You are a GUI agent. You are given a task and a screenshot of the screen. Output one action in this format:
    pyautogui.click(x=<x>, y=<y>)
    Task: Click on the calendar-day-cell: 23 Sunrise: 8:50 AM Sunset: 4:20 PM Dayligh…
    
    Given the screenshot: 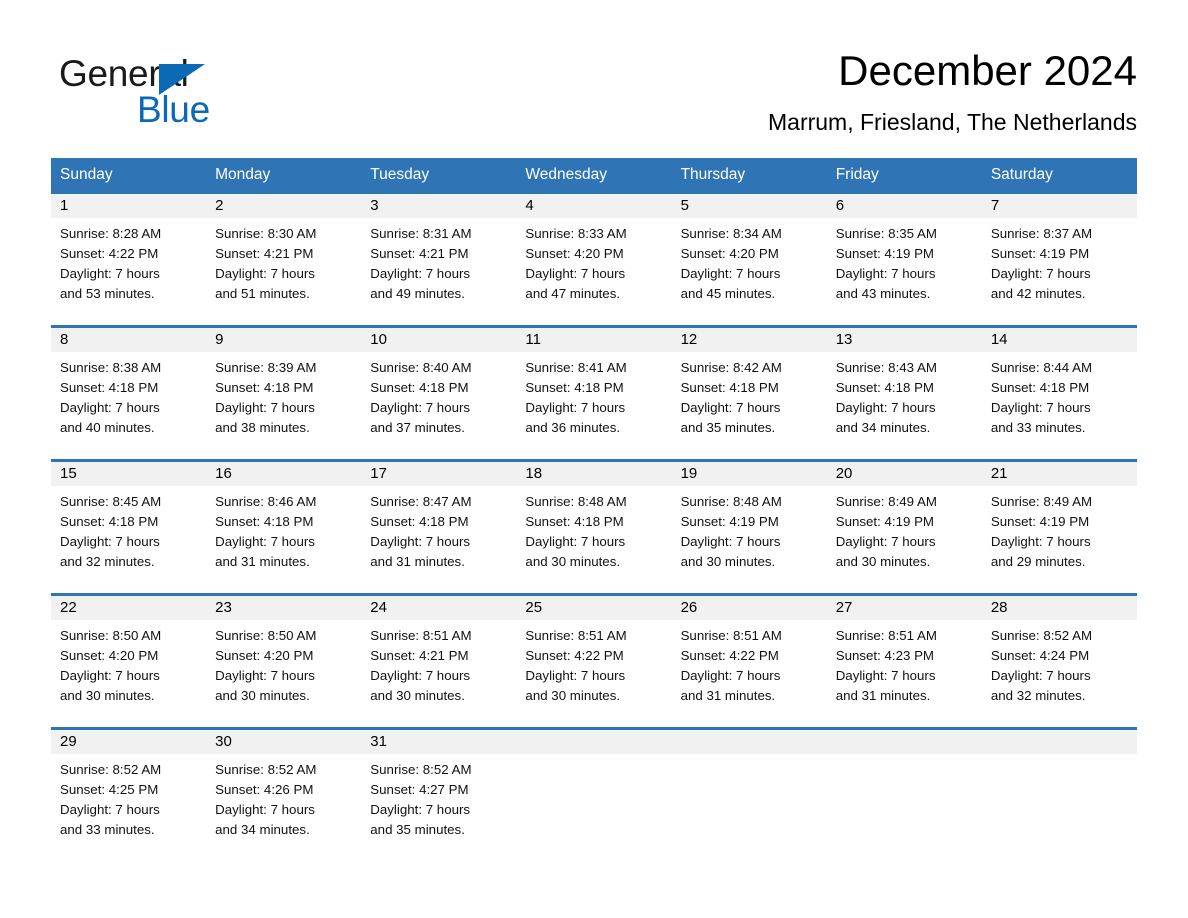 What is the action you would take?
    pyautogui.click(x=284, y=661)
    